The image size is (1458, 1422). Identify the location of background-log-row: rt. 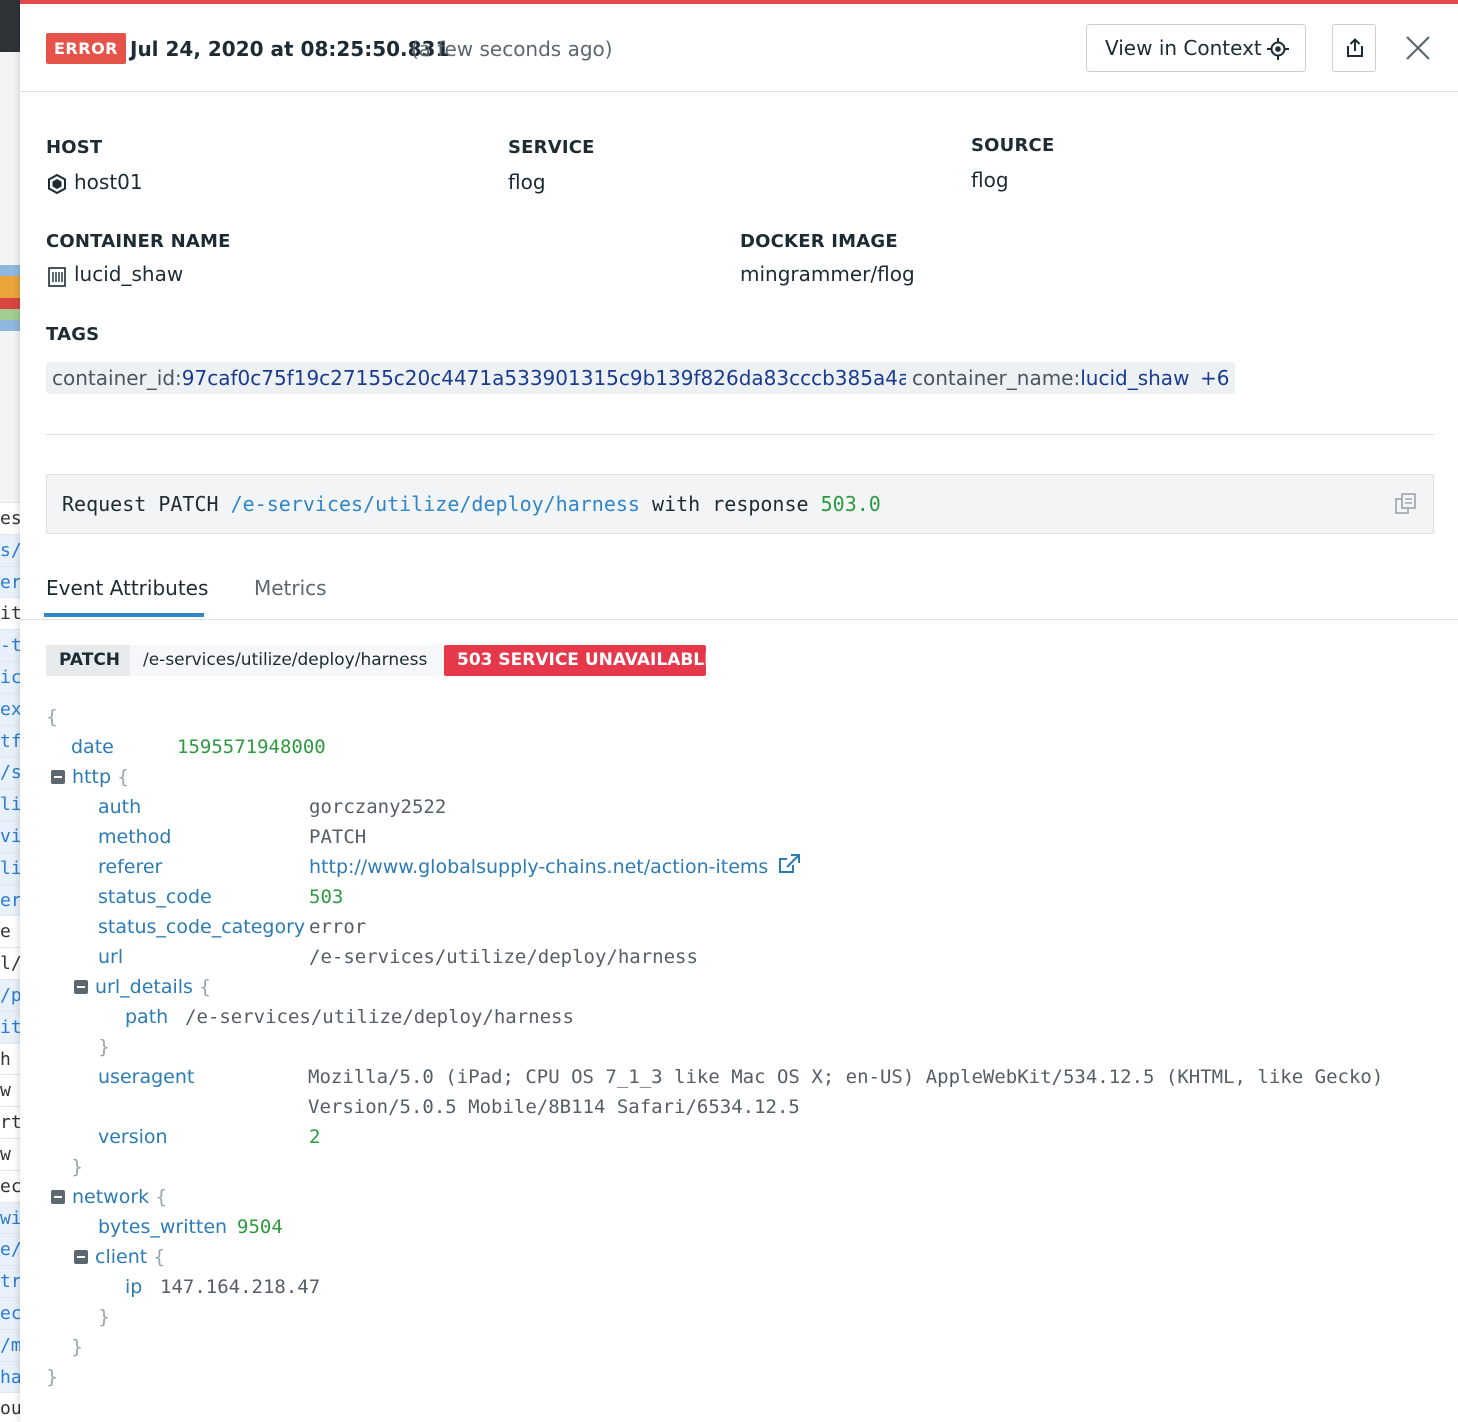
(10, 1122).